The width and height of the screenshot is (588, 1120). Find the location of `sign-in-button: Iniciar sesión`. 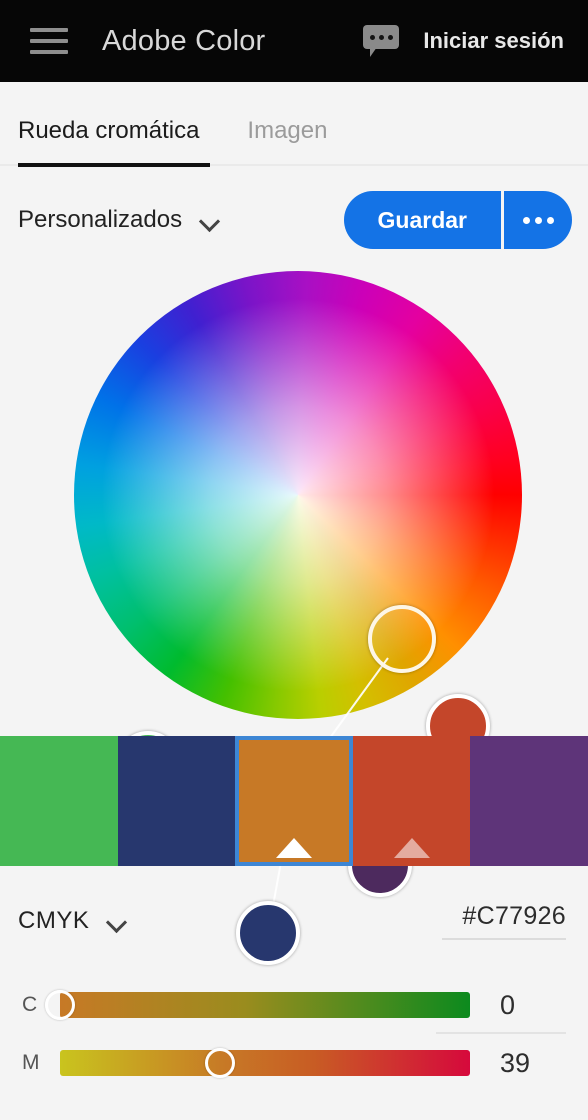

sign-in-button: Iniciar sesión is located at coordinates (493, 41).